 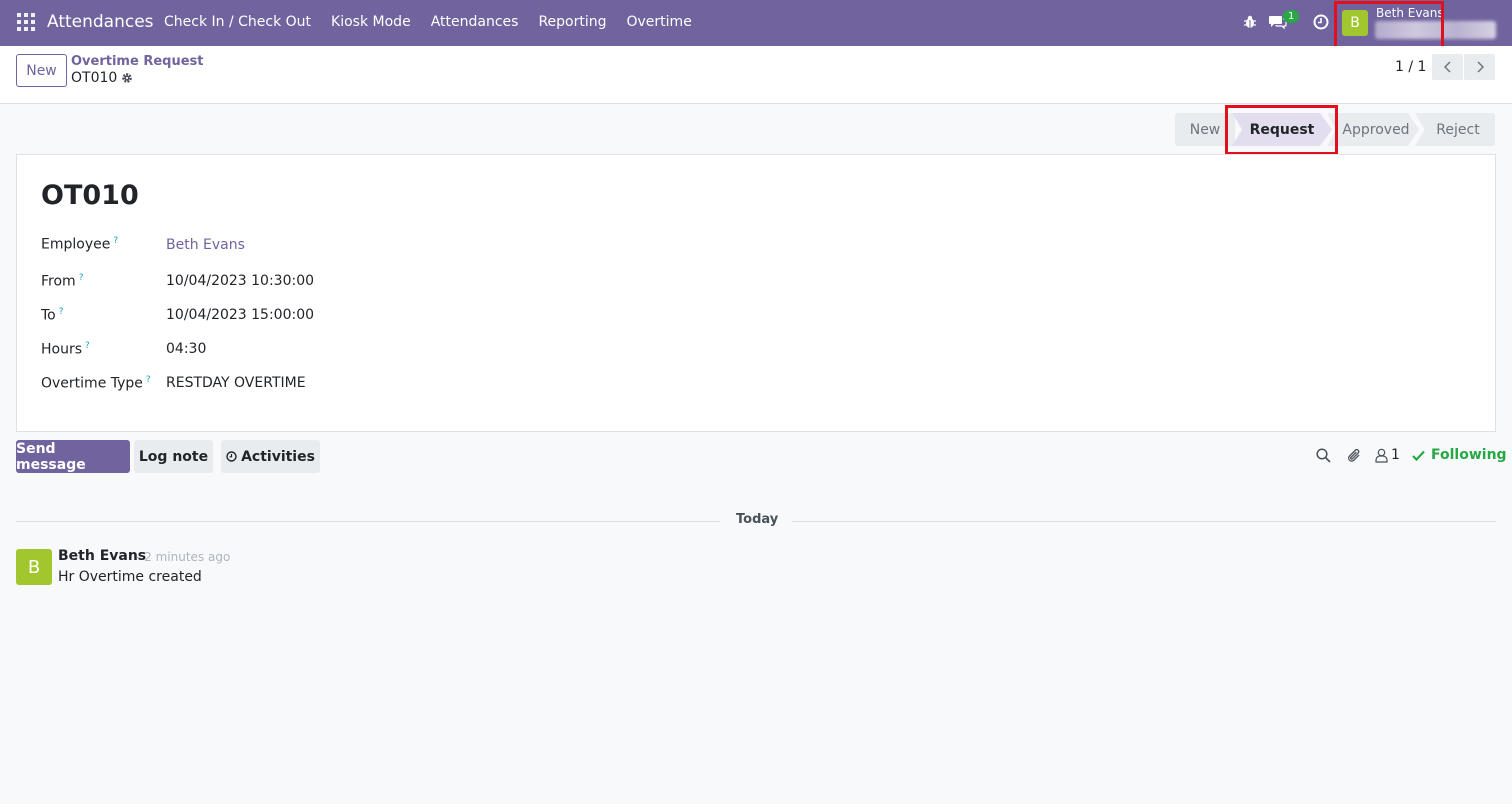 I want to click on message-body: Hr Overtime created, so click(x=130, y=577).